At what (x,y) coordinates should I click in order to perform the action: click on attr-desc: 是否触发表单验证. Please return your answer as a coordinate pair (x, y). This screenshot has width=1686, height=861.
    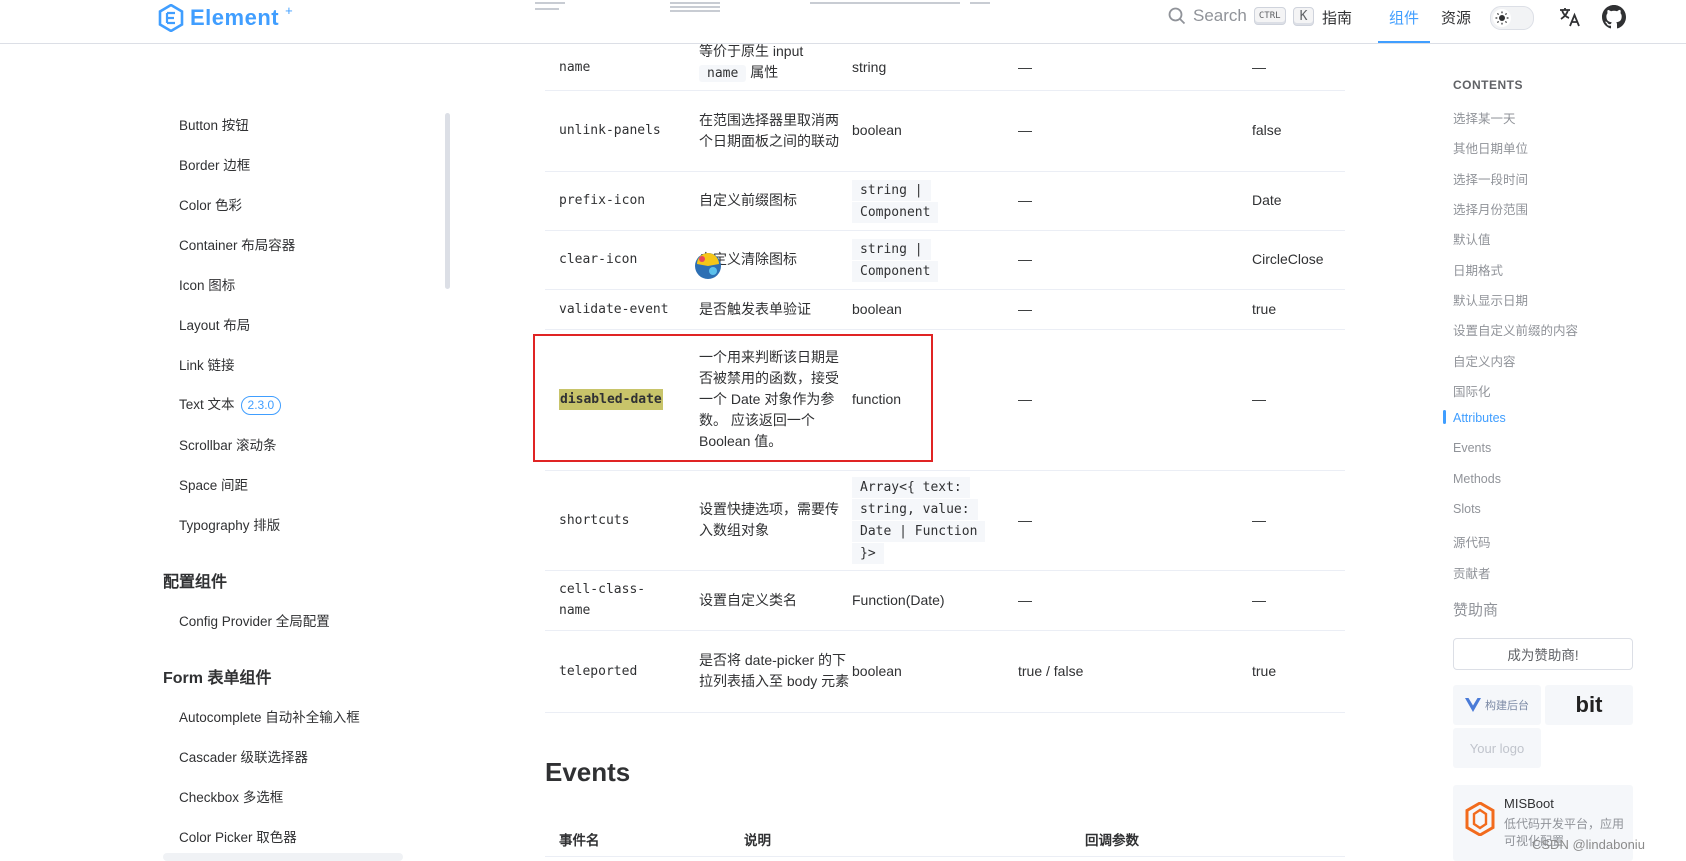
    Looking at the image, I should click on (755, 308).